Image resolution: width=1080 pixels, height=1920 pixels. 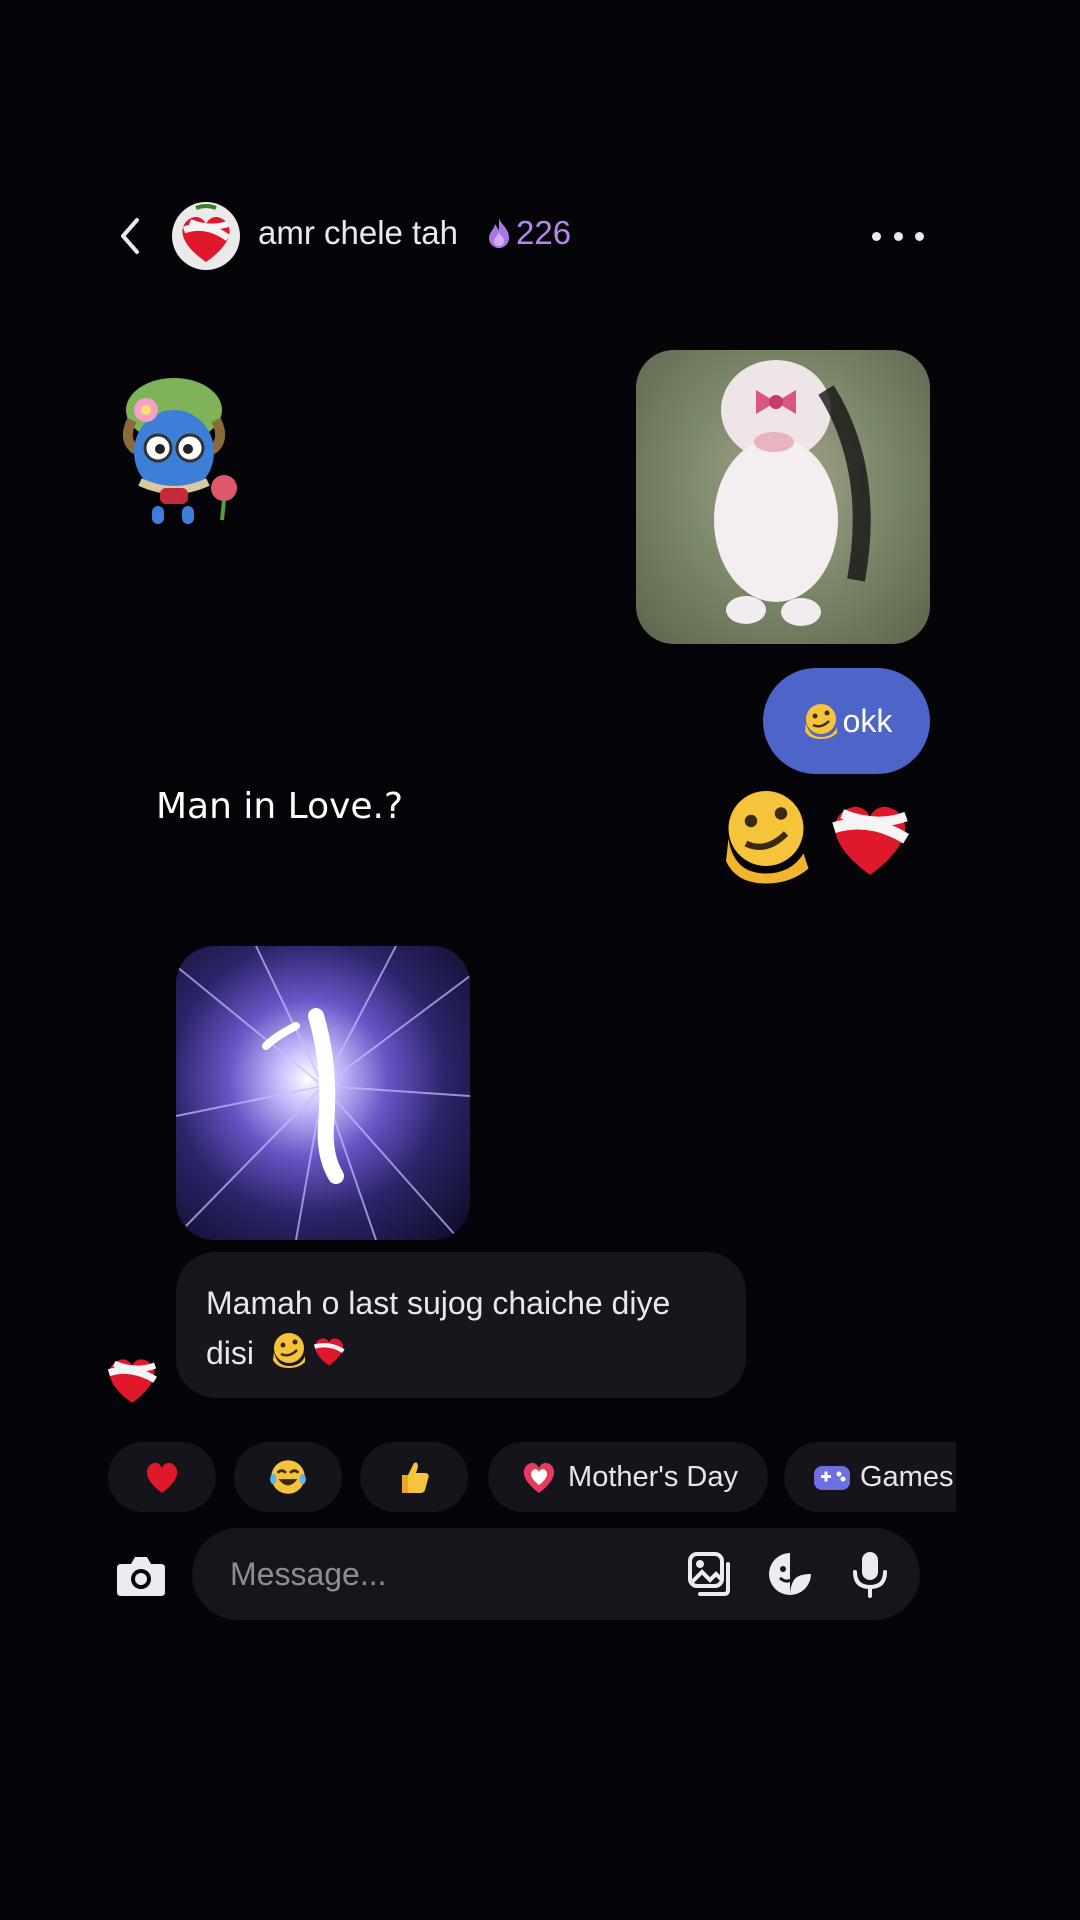 I want to click on heart-emoji, so click(x=539, y=1477).